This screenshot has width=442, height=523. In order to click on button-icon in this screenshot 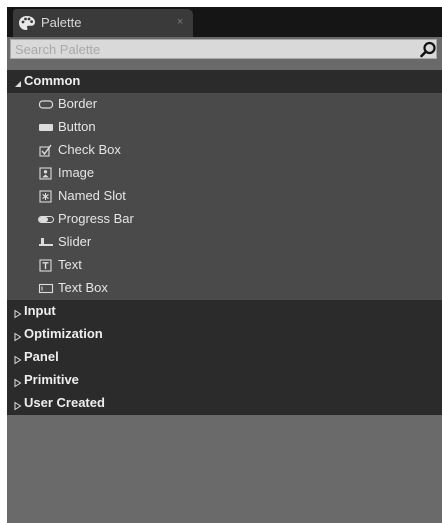, I will do `click(46, 127)`.